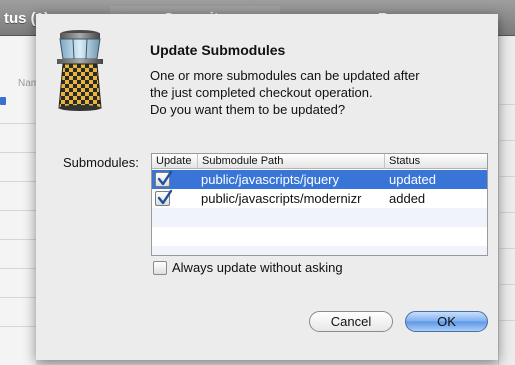  Describe the element at coordinates (101, 162) in the screenshot. I see `submodules-label: Submodules:` at that location.